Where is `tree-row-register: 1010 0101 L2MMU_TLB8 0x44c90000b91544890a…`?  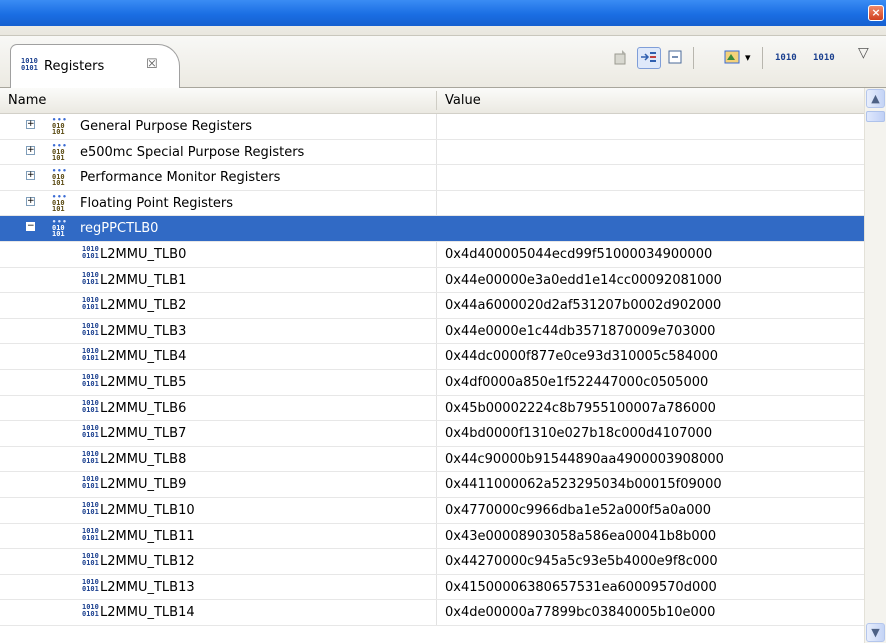 tree-row-register: 1010 0101 L2MMU_TLB8 0x44c90000b91544890a… is located at coordinates (432, 459).